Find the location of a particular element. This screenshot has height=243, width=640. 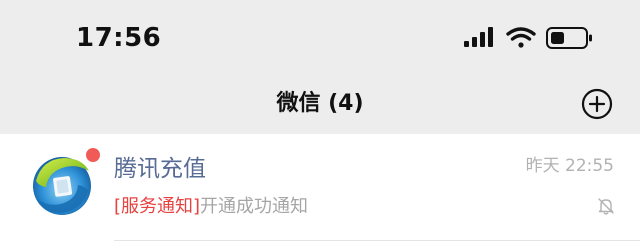

unread-dot is located at coordinates (93, 155).